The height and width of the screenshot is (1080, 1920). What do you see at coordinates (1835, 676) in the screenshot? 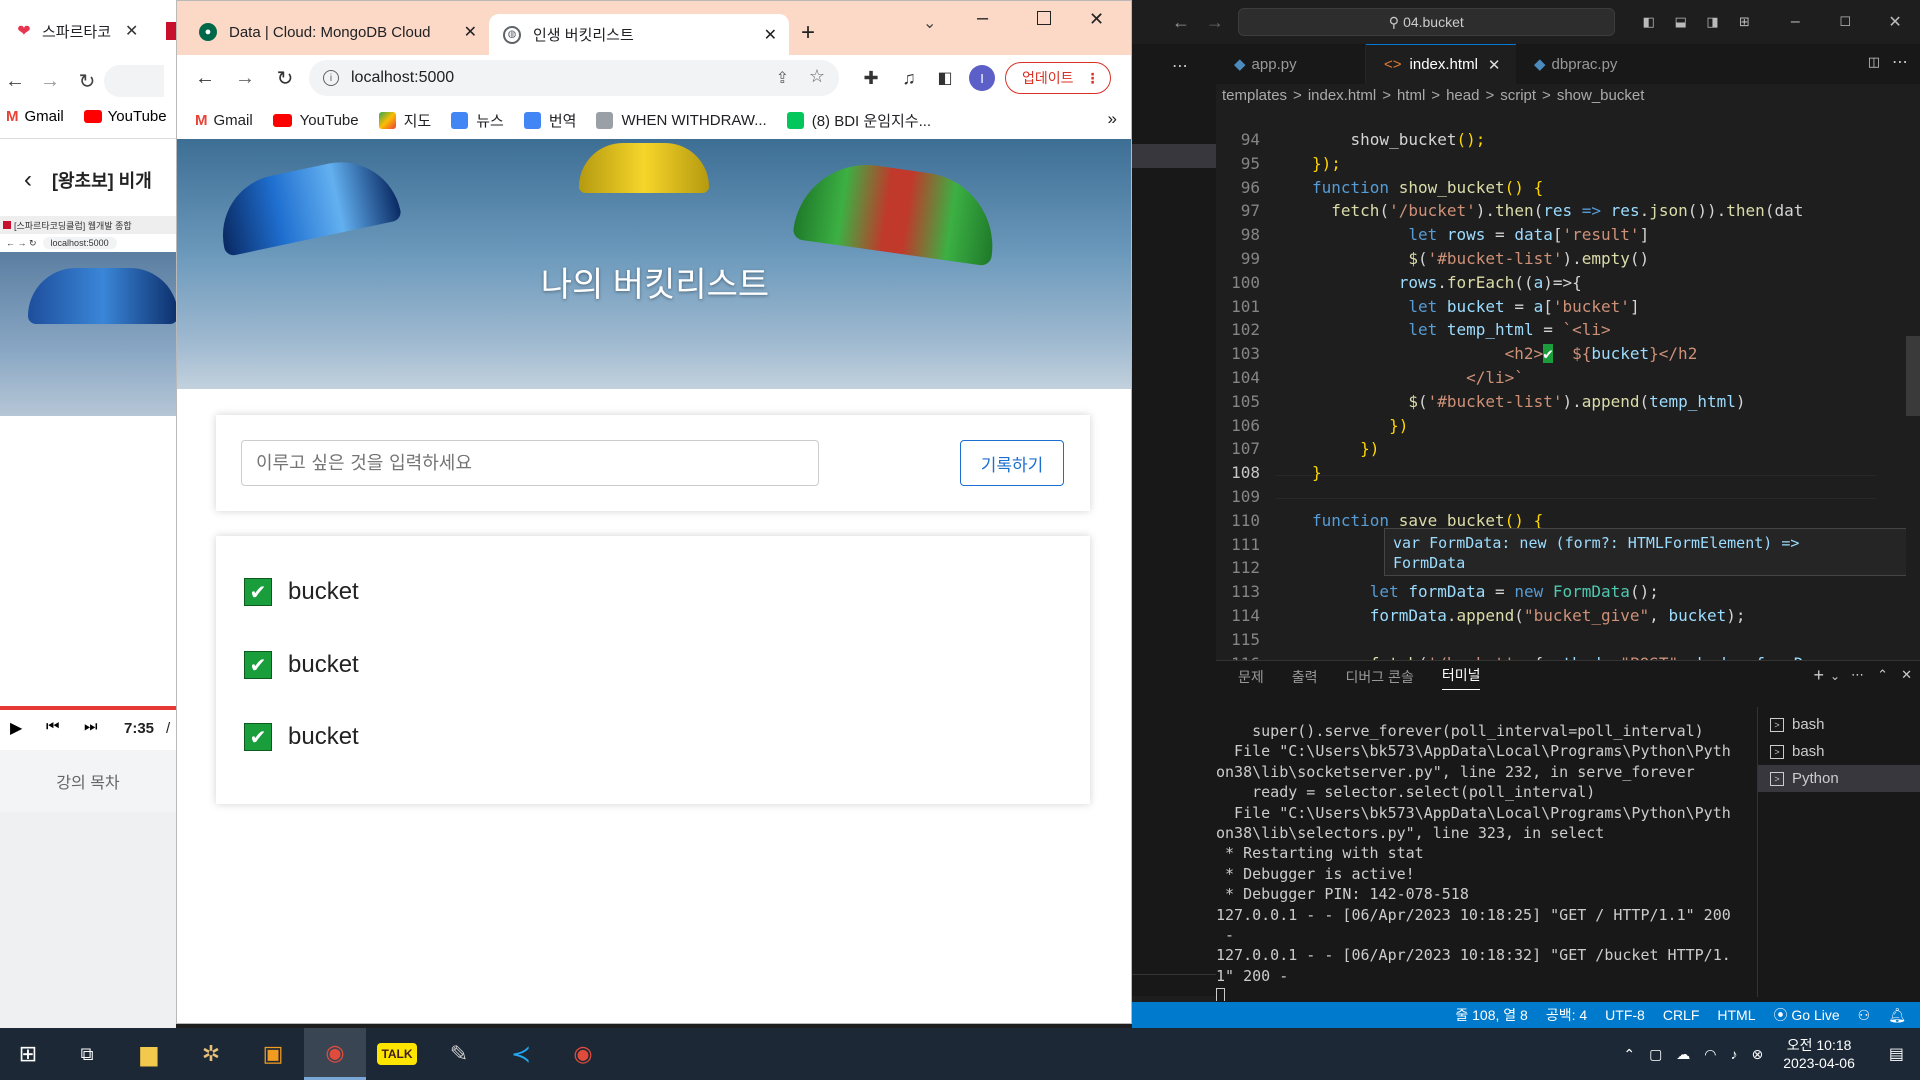
I see `chevron-down-icon: ⌄` at bounding box center [1835, 676].